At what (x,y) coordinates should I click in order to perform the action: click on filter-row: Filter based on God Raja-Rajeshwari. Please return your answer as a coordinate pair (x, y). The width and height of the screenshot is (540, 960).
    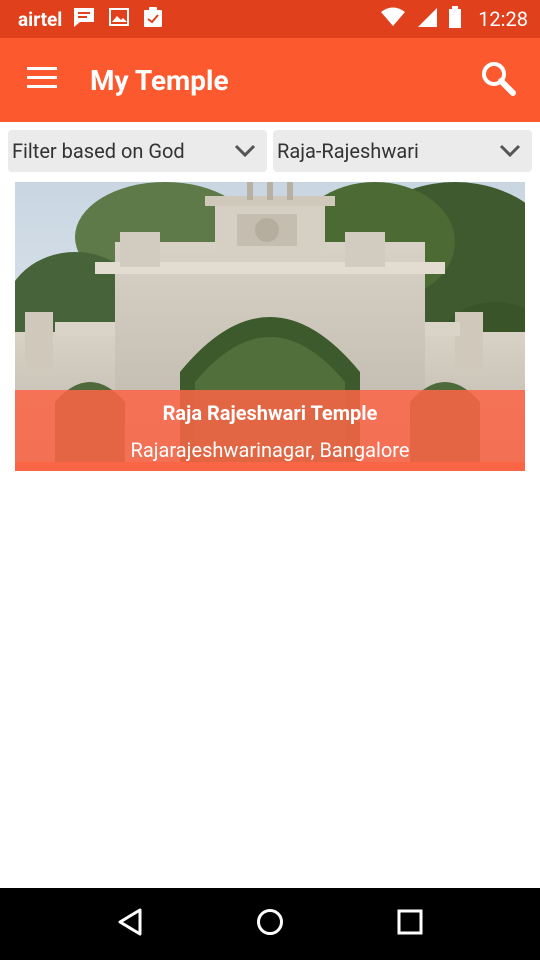
    Looking at the image, I should click on (270, 151).